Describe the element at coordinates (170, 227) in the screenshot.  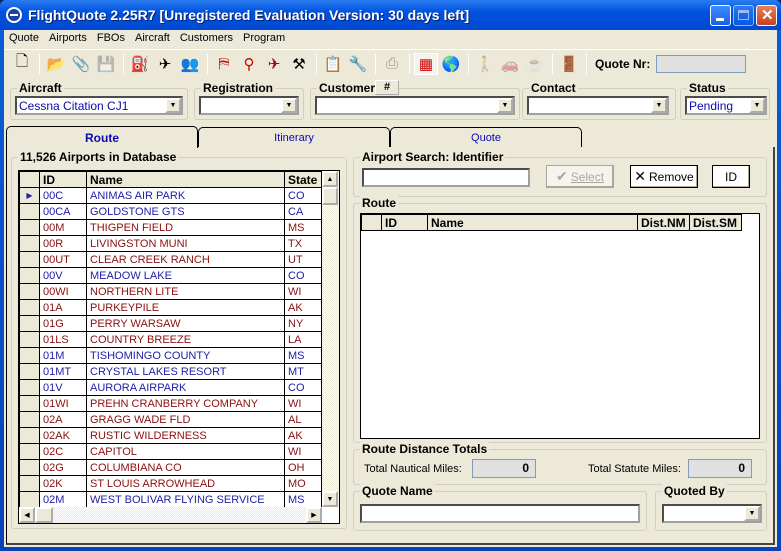
I see `table-row: 00M THIGPEN FIELD MS` at that location.